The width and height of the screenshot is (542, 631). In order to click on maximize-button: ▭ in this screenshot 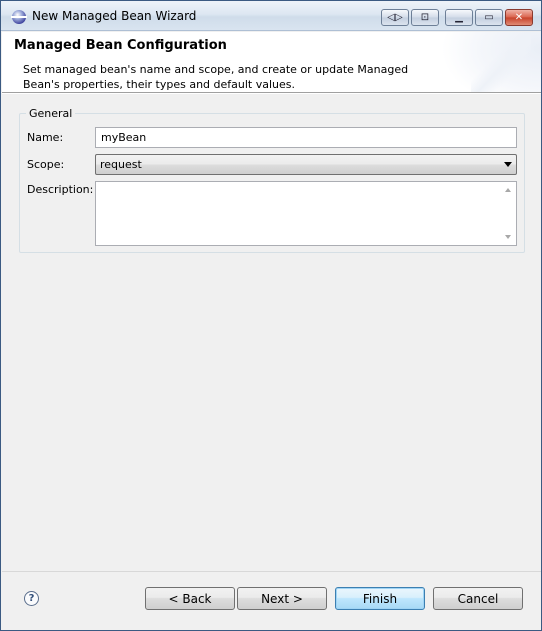, I will do `click(489, 17)`.